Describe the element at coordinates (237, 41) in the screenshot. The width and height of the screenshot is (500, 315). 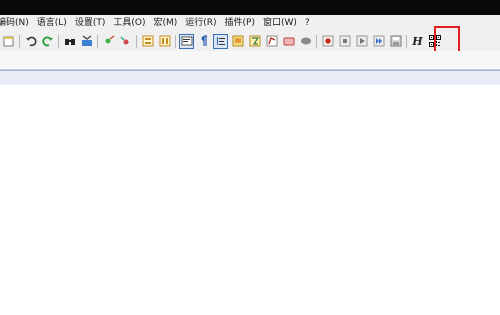
I see `doc-map-icon` at that location.